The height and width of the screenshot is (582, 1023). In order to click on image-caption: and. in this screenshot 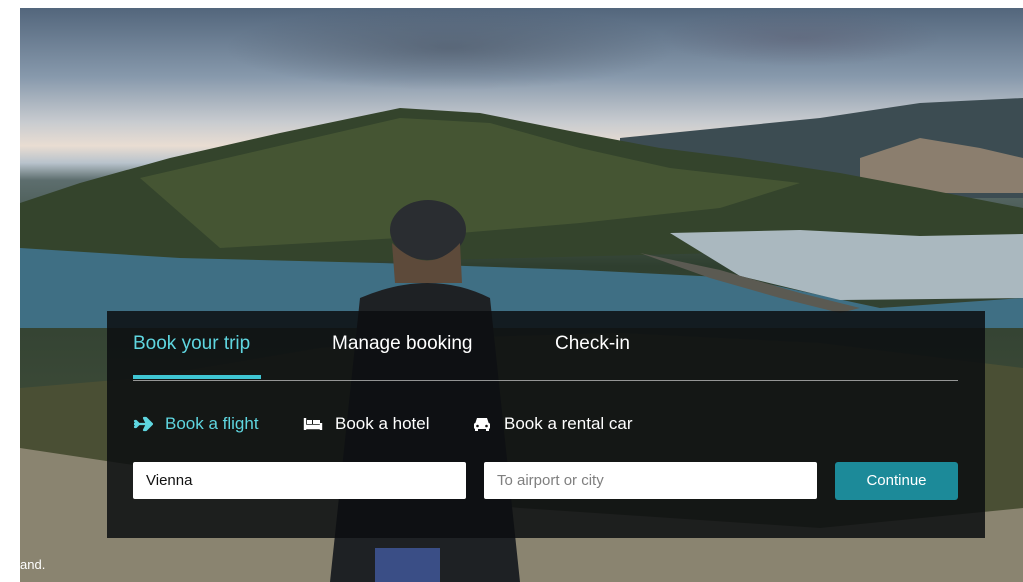, I will do `click(33, 564)`.